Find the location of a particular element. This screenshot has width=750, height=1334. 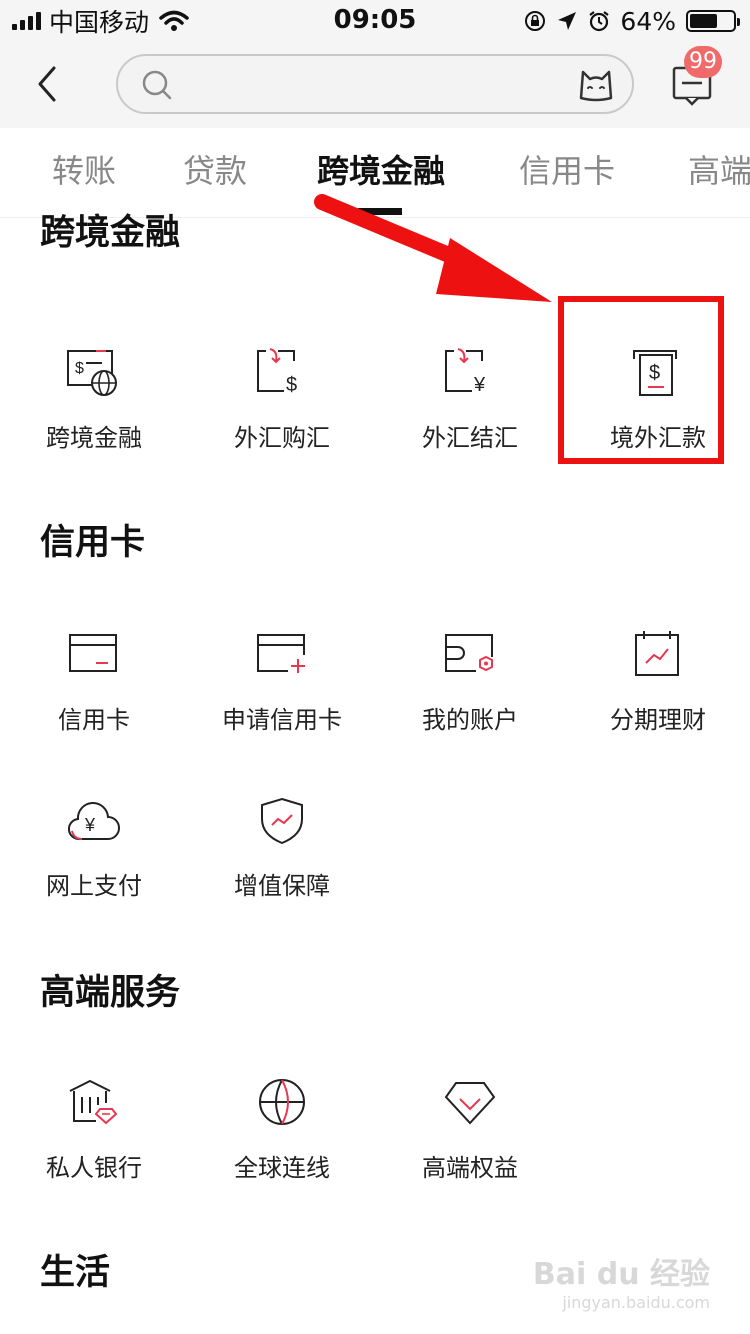

item-label: 我的账户 is located at coordinates (470, 720).